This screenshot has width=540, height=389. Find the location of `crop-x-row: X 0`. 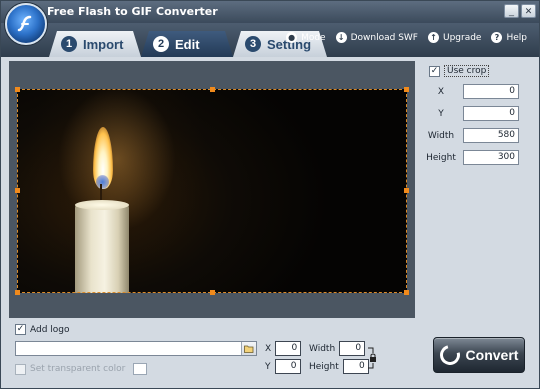

crop-x-row: X 0 is located at coordinates (470, 91).